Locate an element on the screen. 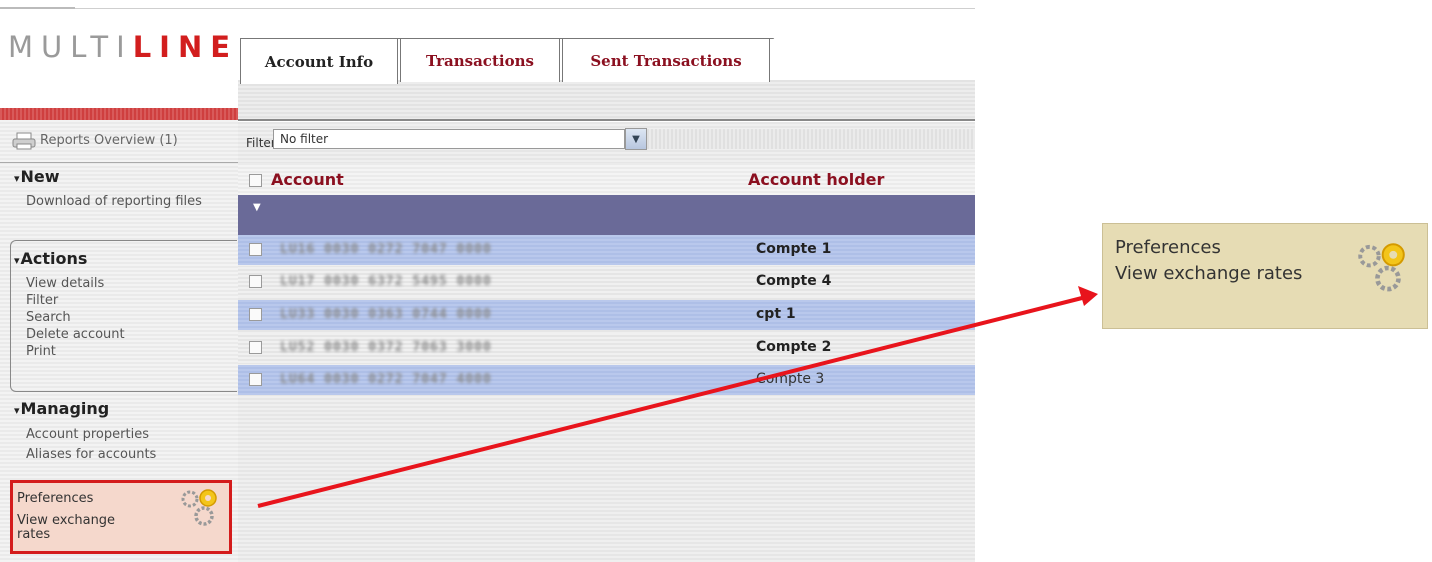 The width and height of the screenshot is (1432, 562). tab-account-info: Account Info is located at coordinates (319, 61).